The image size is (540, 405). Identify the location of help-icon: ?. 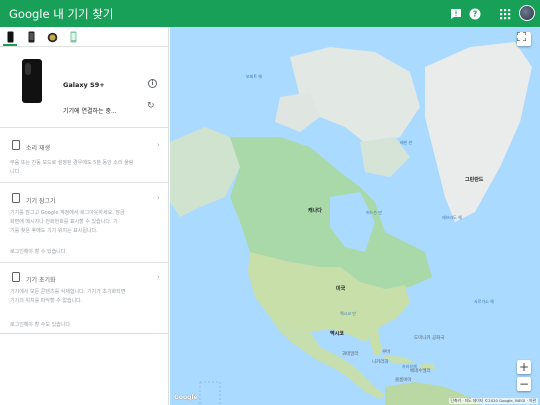
(475, 13).